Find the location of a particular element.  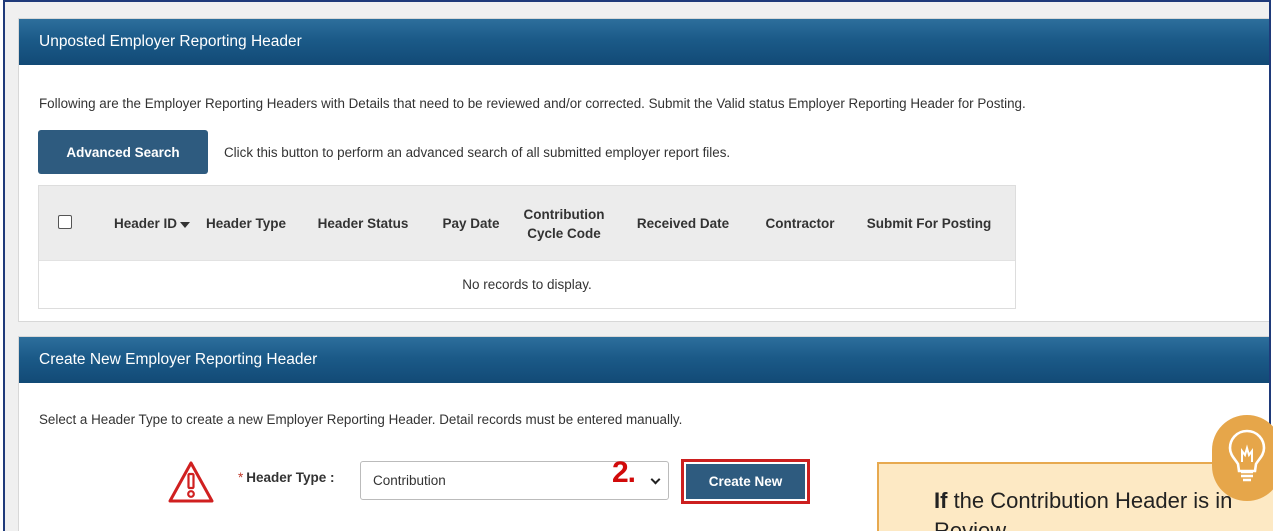

advanced-search-button: Advanced Search is located at coordinates (123, 152).